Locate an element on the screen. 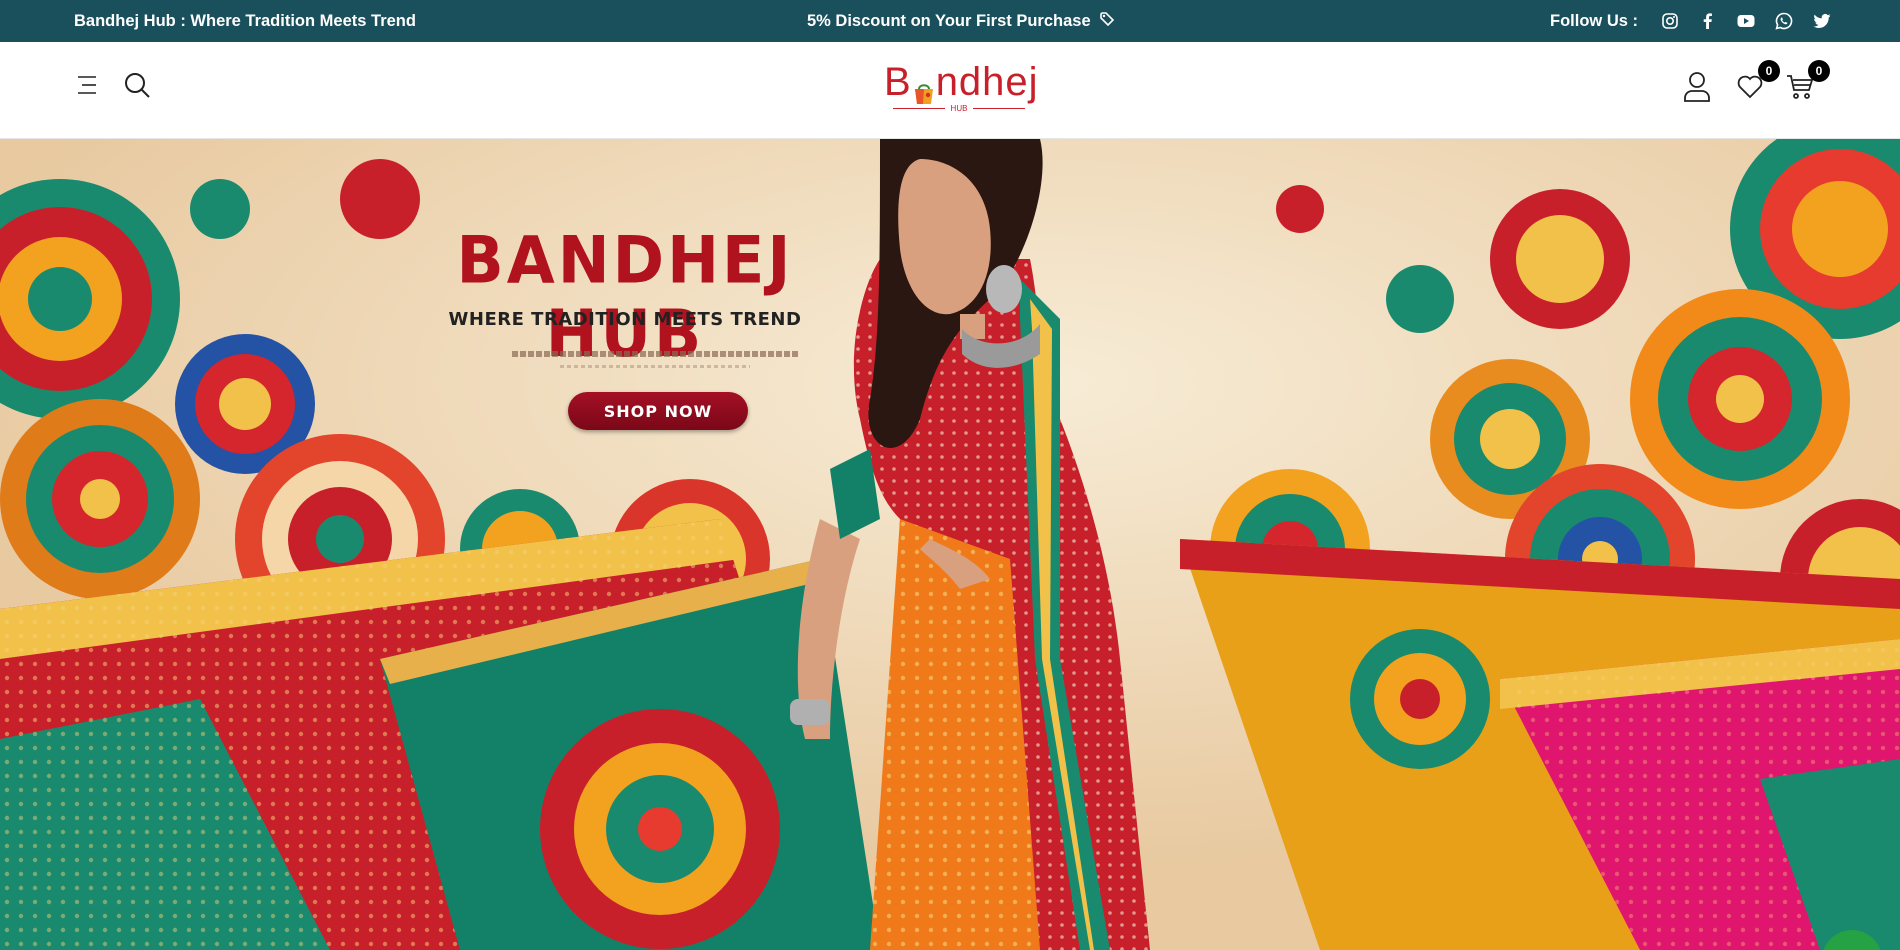  search-icon is located at coordinates (137, 85).